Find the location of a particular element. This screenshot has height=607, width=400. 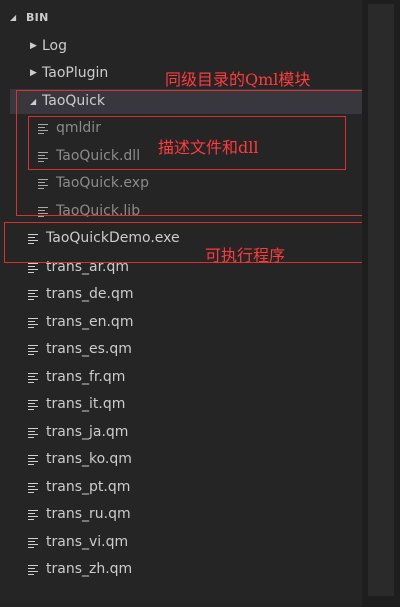

tree-item-trans-ko: trans_ko.qm is located at coordinates (80, 459).